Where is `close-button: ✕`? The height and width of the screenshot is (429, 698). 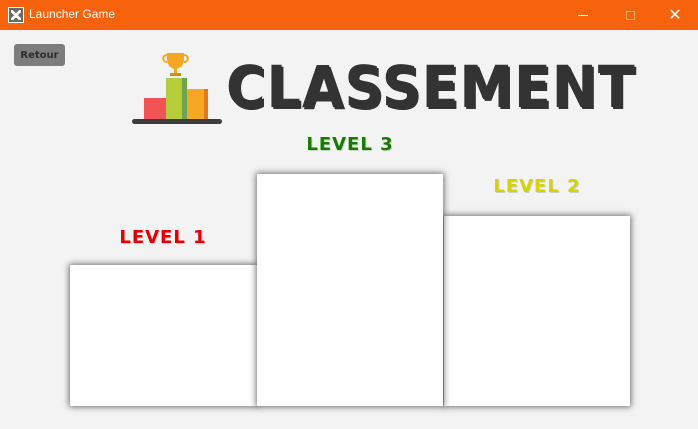 close-button: ✕ is located at coordinates (675, 15).